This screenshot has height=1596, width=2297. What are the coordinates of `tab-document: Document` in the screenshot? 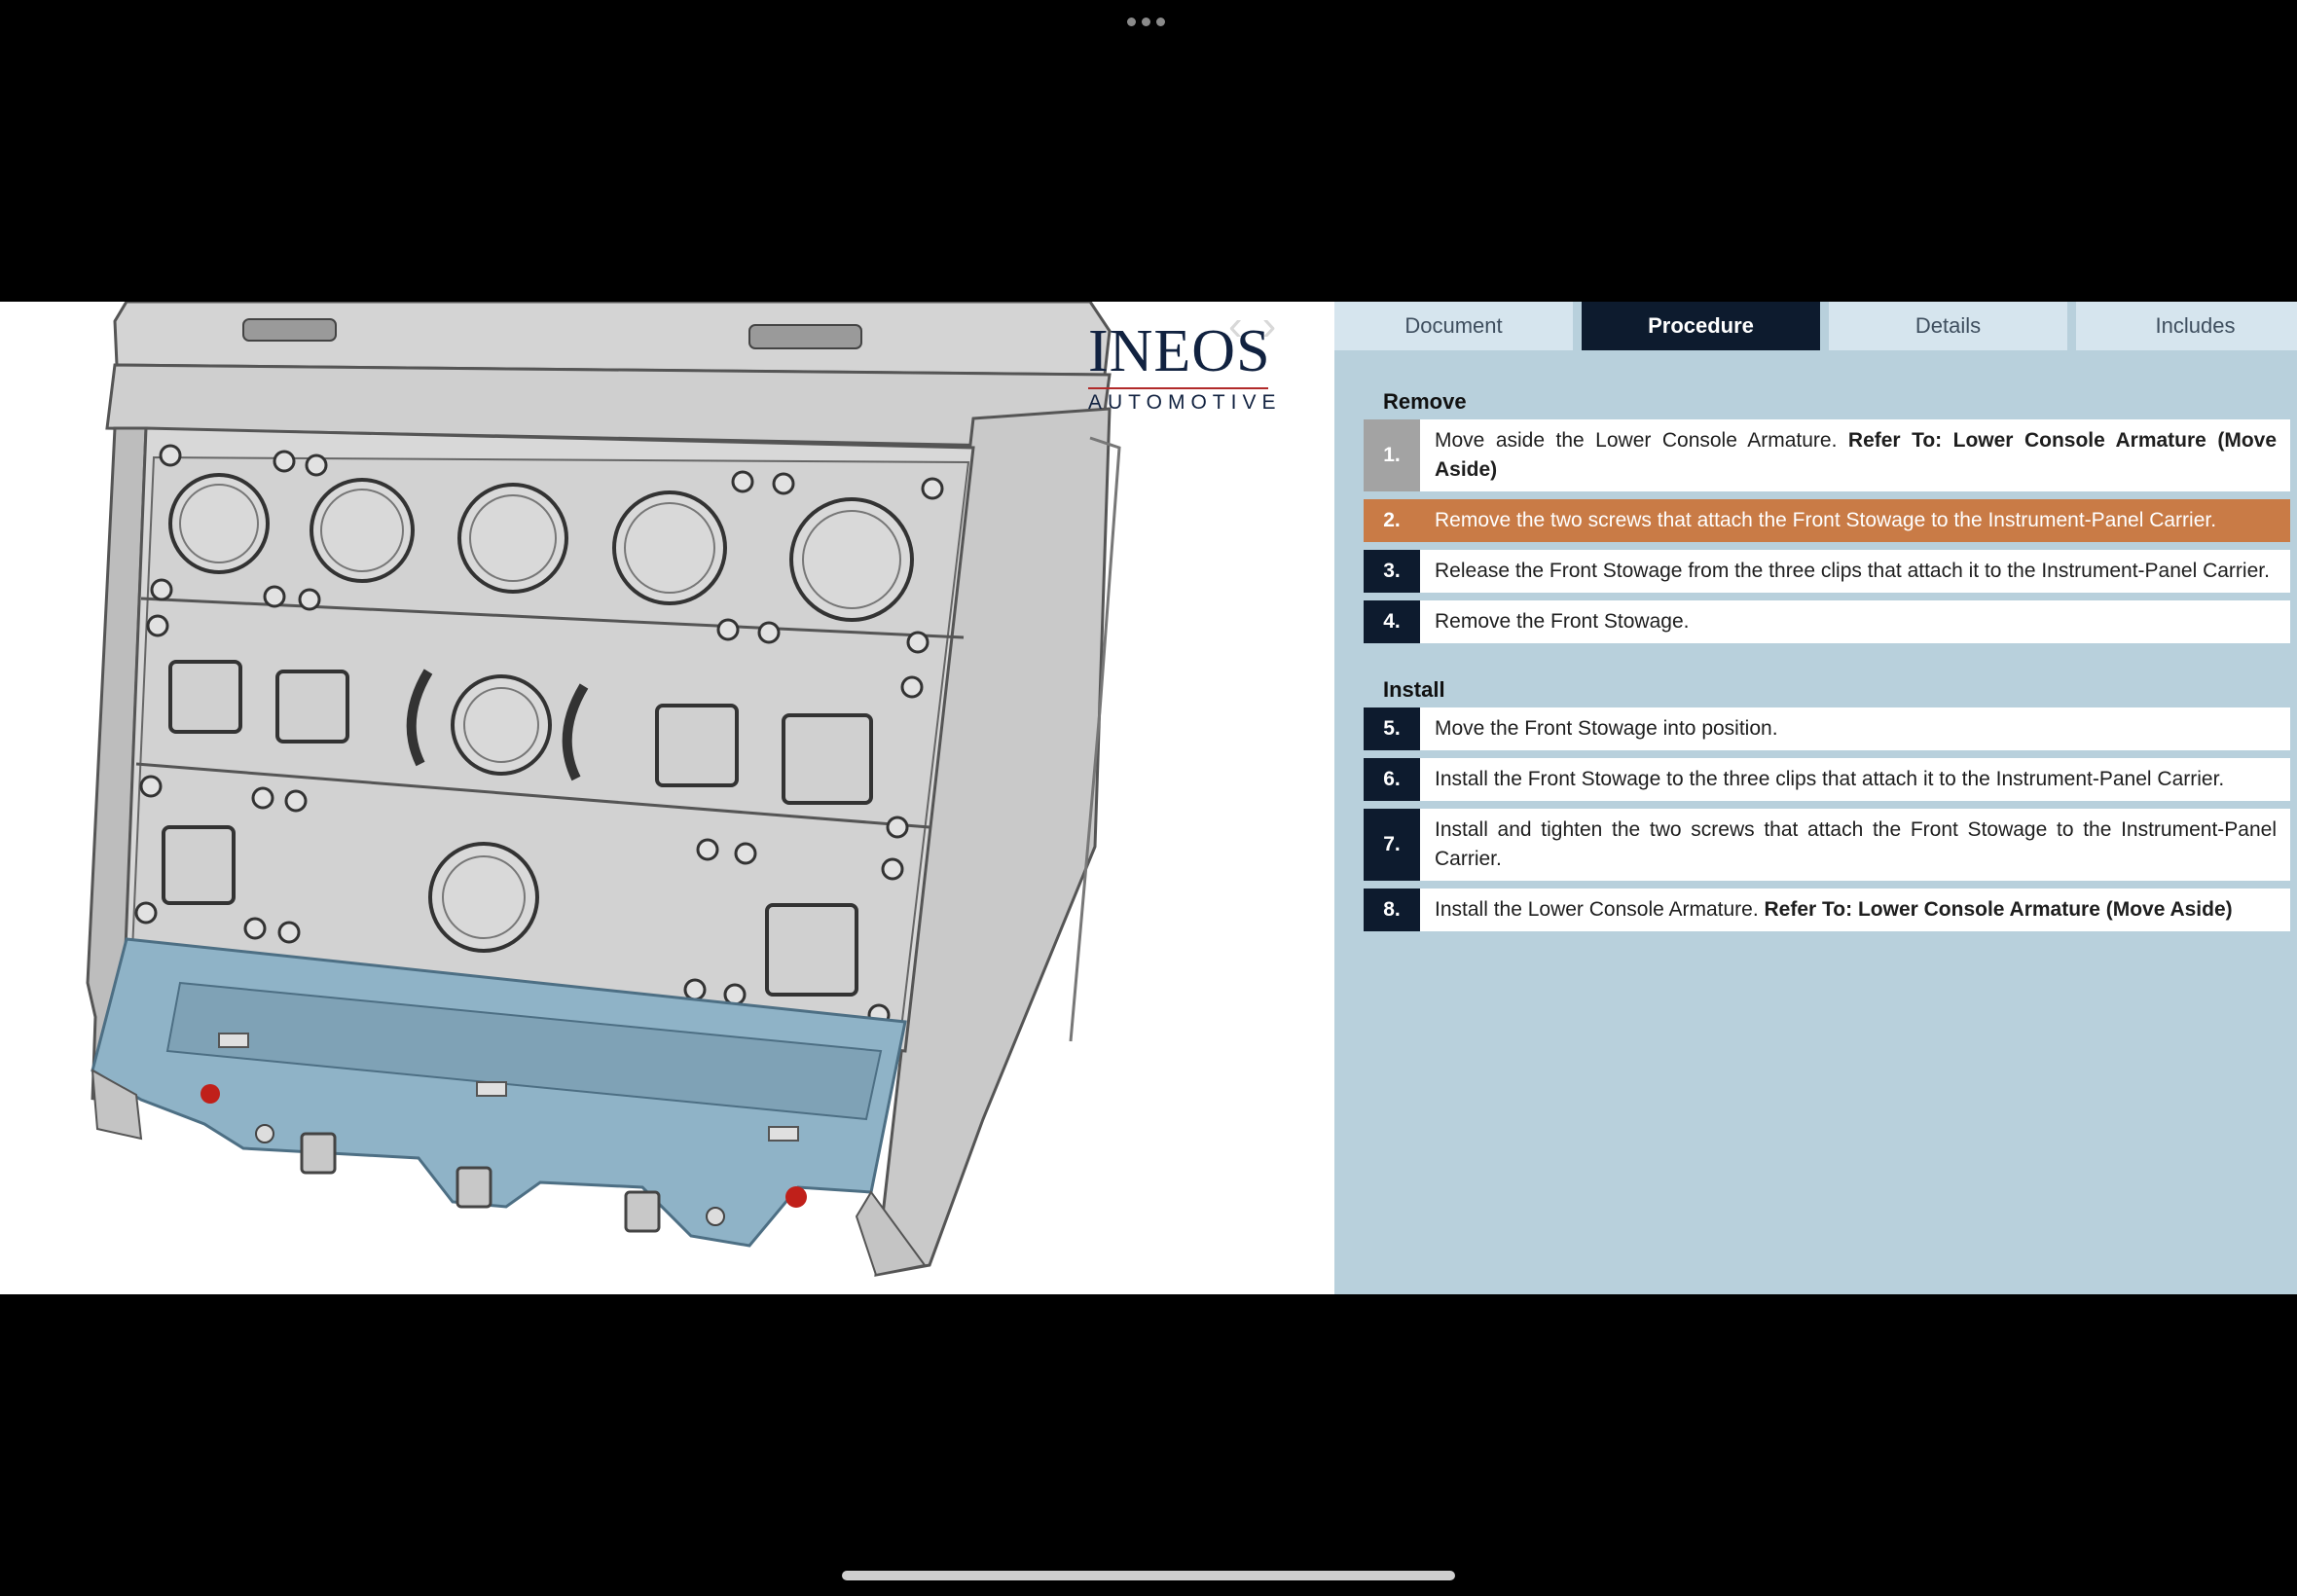 It's located at (1453, 326).